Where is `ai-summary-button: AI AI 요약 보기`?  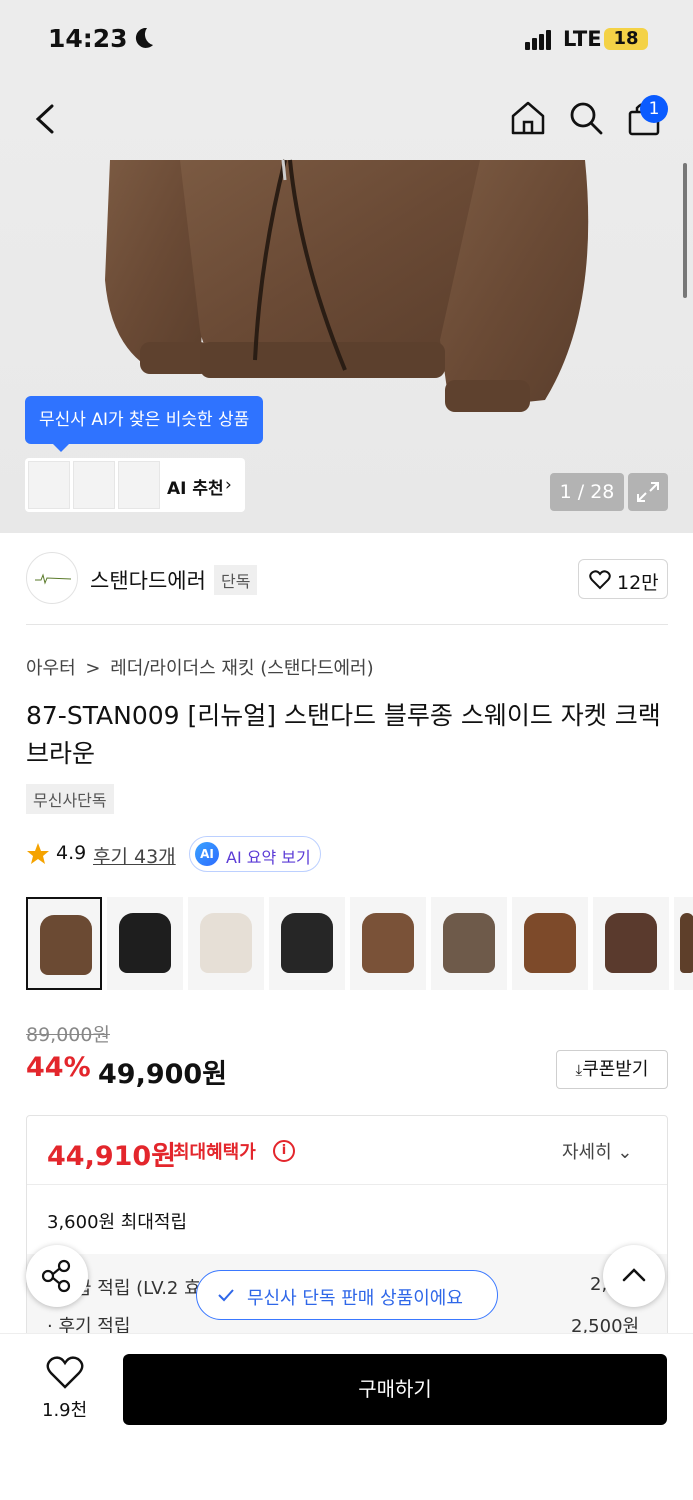
ai-summary-button: AI AI 요약 보기 is located at coordinates (255, 854).